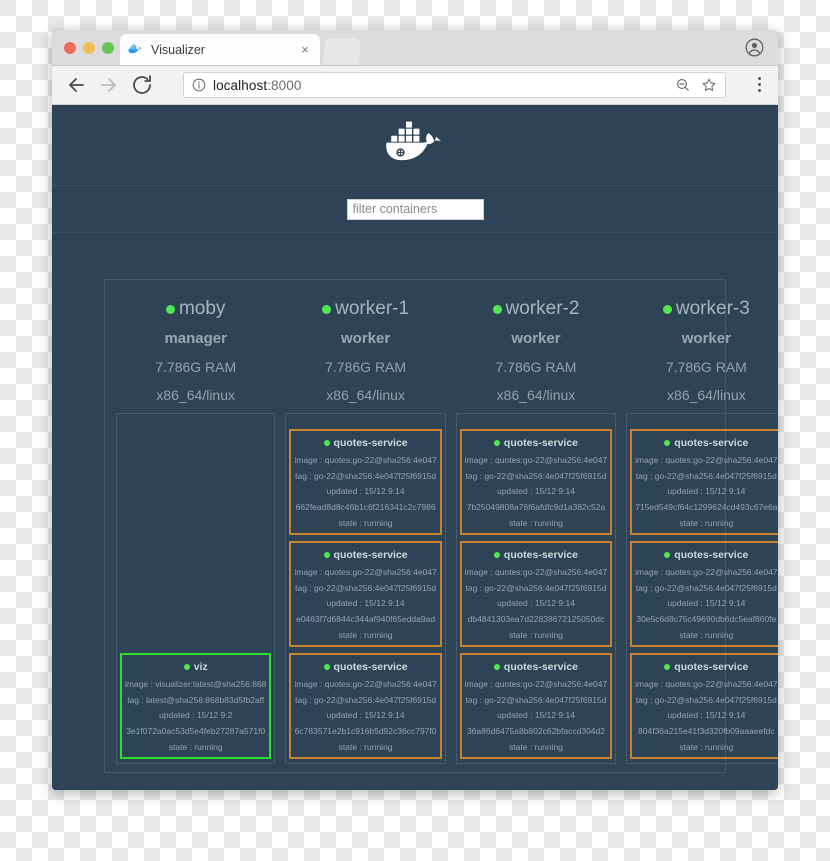 The height and width of the screenshot is (861, 830). I want to click on window-minimize-button, so click(89, 48).